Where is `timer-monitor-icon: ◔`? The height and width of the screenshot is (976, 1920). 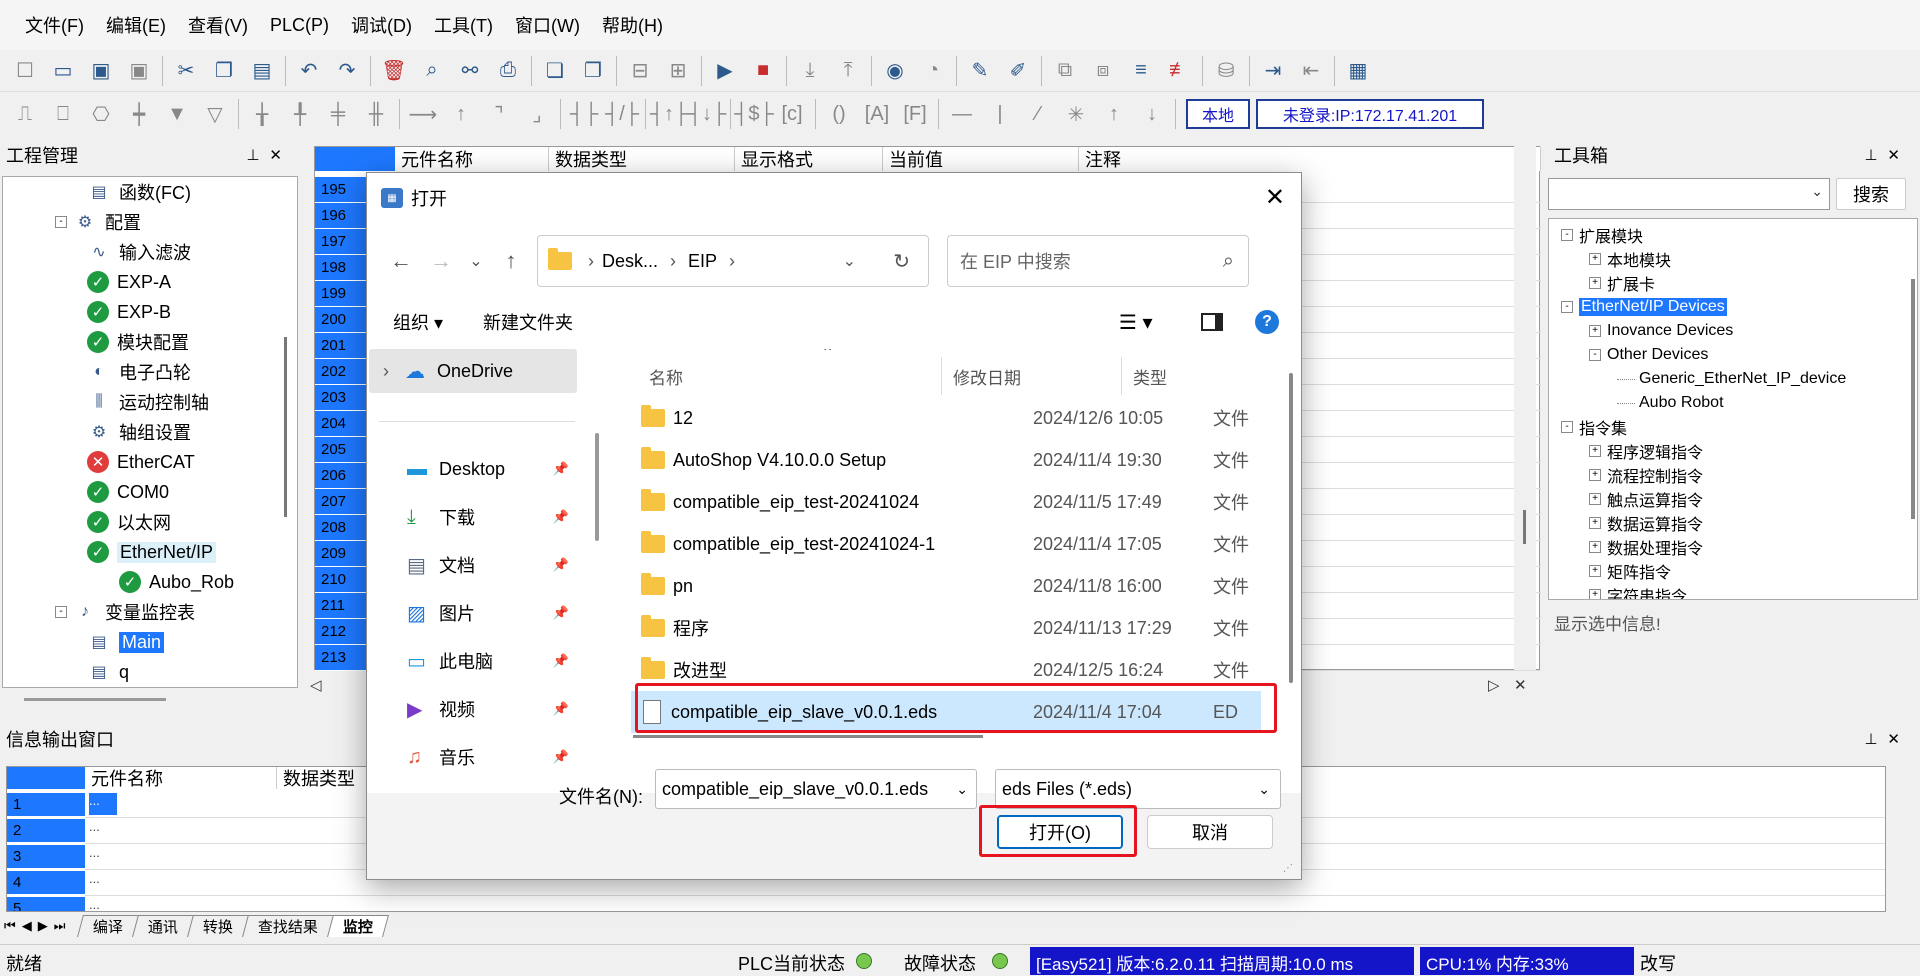
timer-monitor-icon: ◔ is located at coordinates (933, 71).